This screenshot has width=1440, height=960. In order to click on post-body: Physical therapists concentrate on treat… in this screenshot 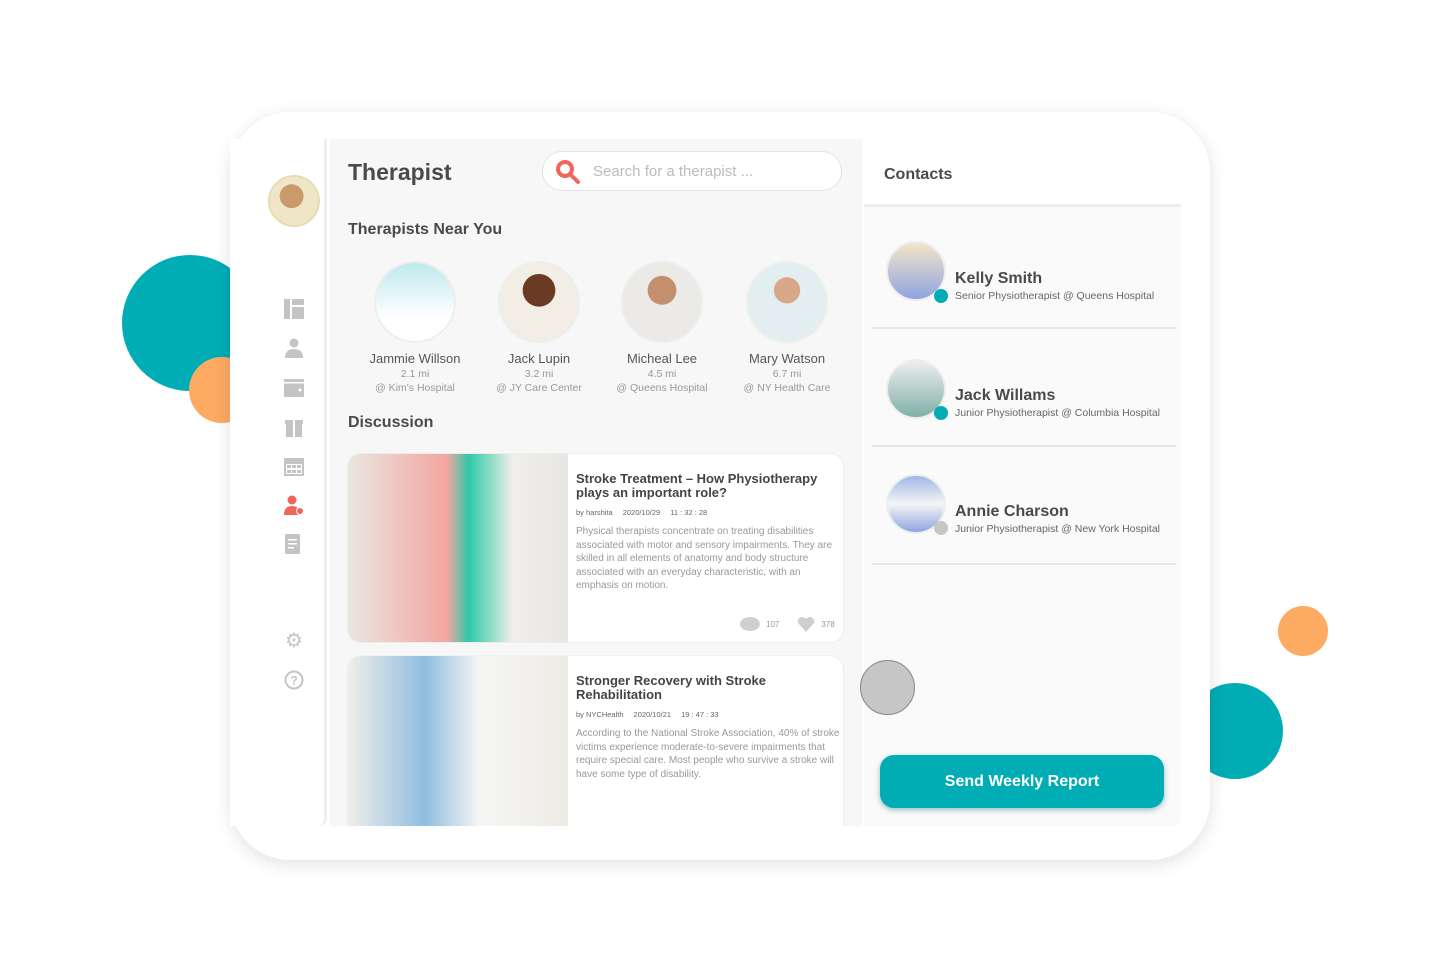, I will do `click(704, 558)`.